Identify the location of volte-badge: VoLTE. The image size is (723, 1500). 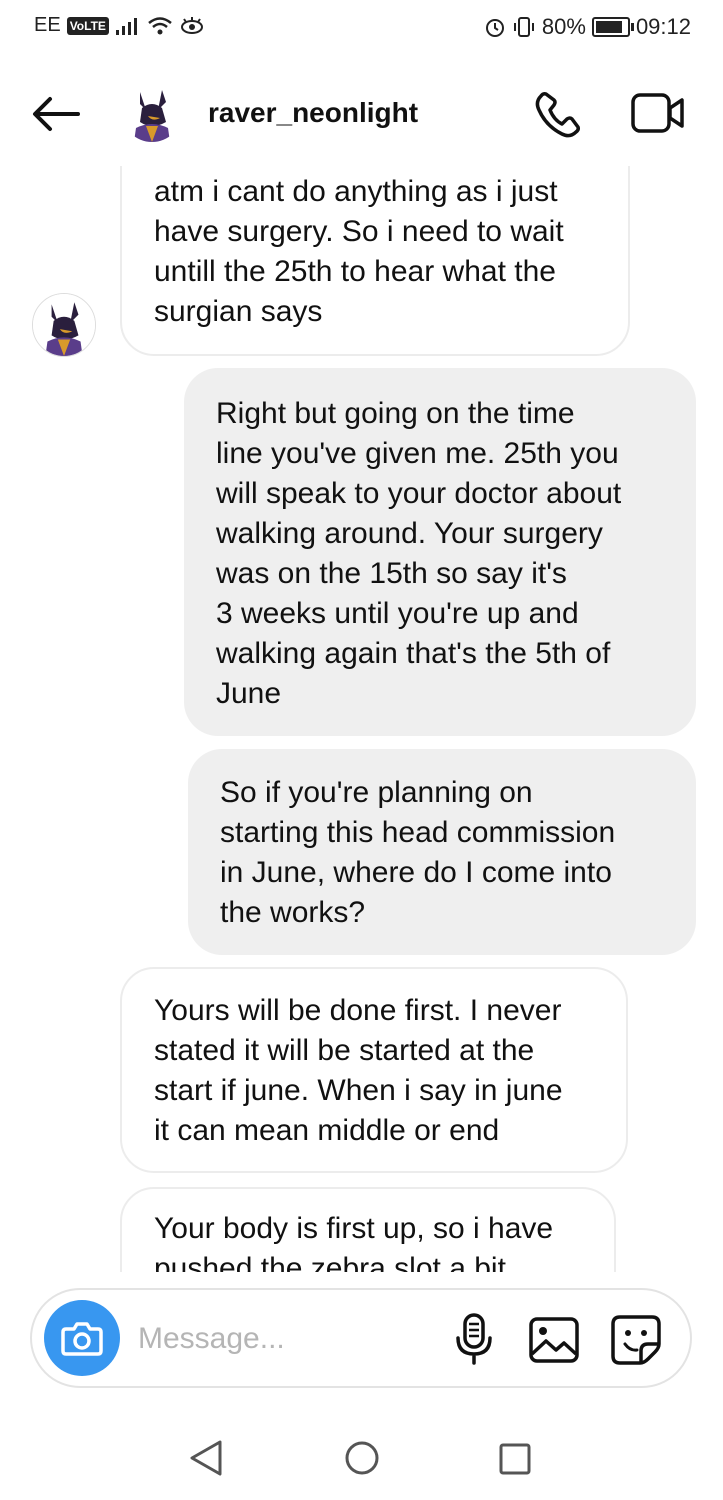
(87, 25).